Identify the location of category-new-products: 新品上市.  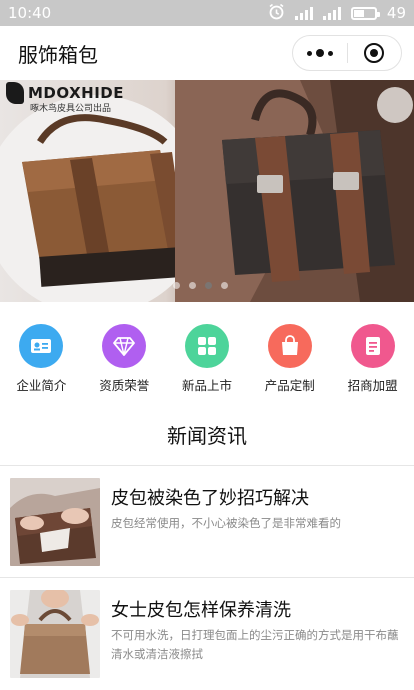
(207, 354).